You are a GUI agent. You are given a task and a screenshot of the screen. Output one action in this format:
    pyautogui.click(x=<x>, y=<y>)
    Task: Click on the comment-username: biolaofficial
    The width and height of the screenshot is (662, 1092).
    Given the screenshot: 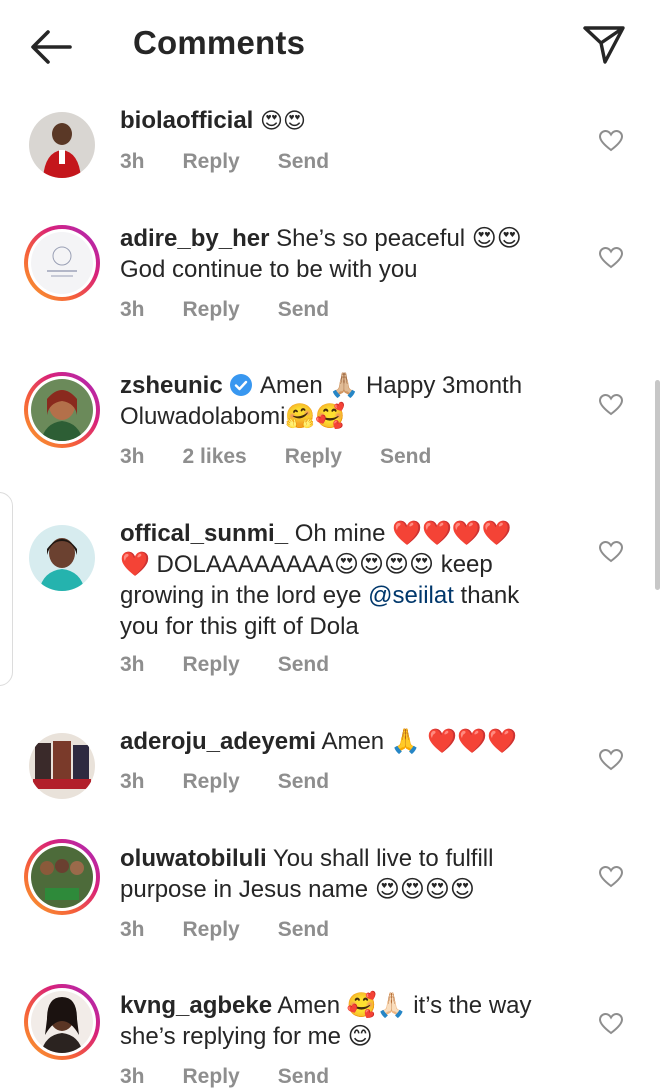 What is the action you would take?
    pyautogui.click(x=186, y=120)
    